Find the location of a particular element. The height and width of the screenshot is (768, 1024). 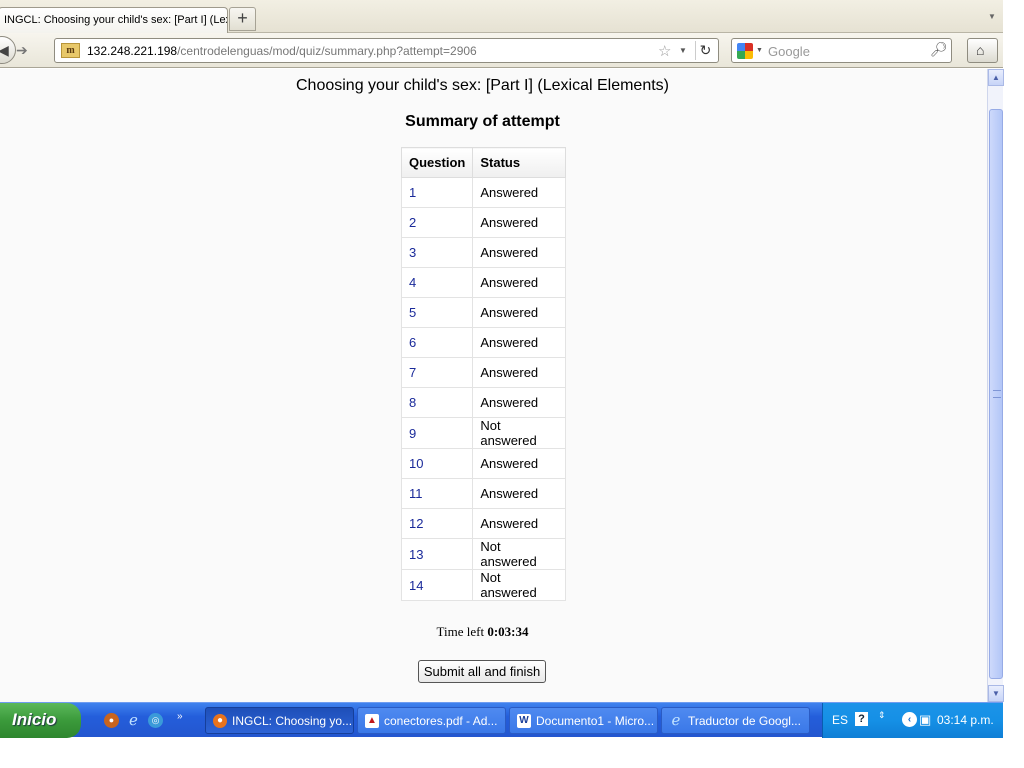

new-tab-button: + is located at coordinates (242, 19).